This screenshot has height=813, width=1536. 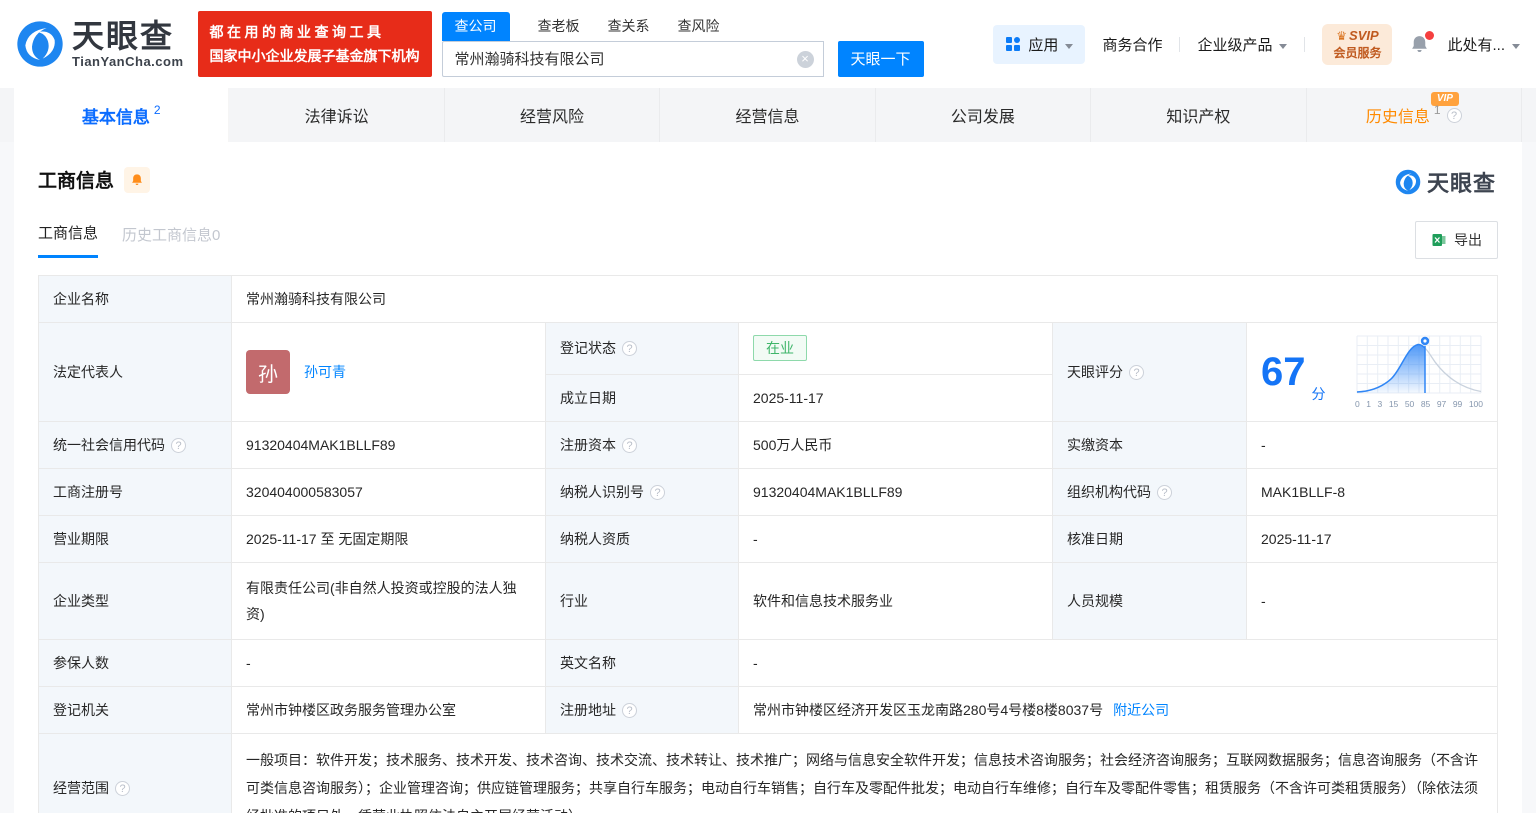 What do you see at coordinates (642, 663) in the screenshot?
I see `field-label: 英文名称` at bounding box center [642, 663].